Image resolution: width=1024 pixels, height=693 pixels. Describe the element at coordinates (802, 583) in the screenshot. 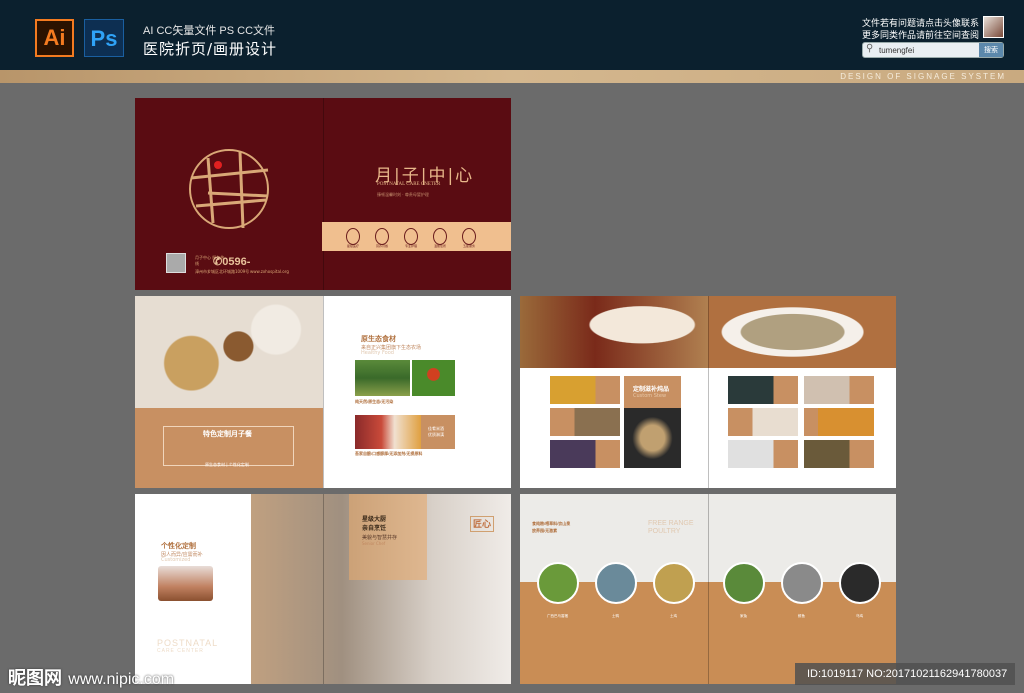

I see `fish-photo` at that location.